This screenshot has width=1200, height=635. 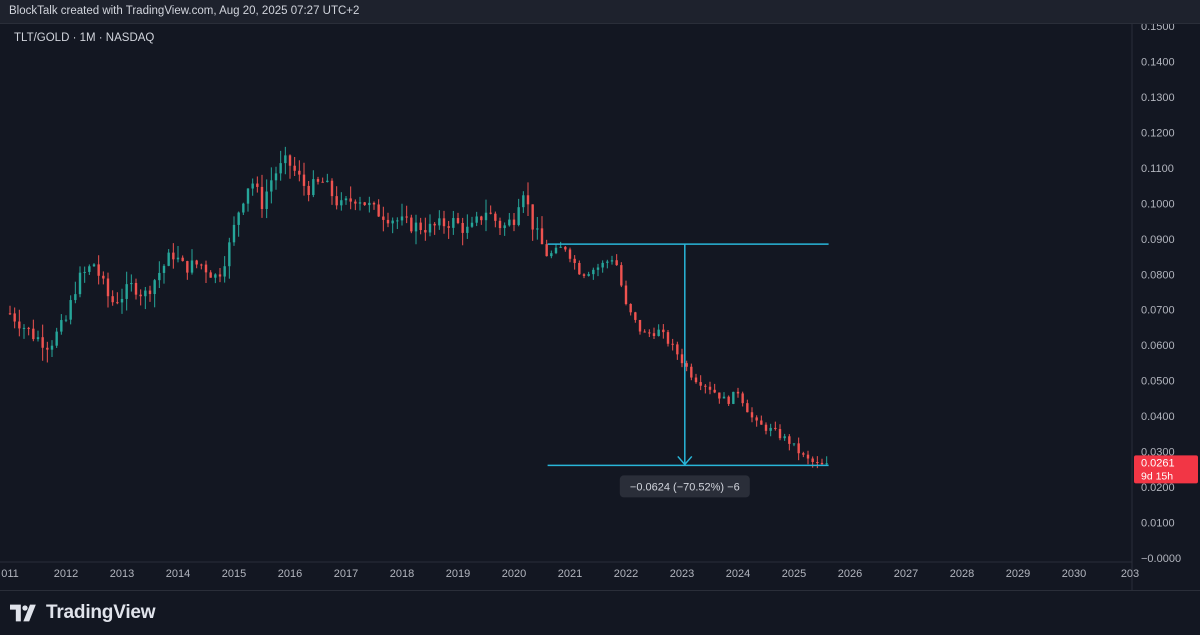 I want to click on measure-label: −0.0624 (−70.52%) −6, so click(x=685, y=487).